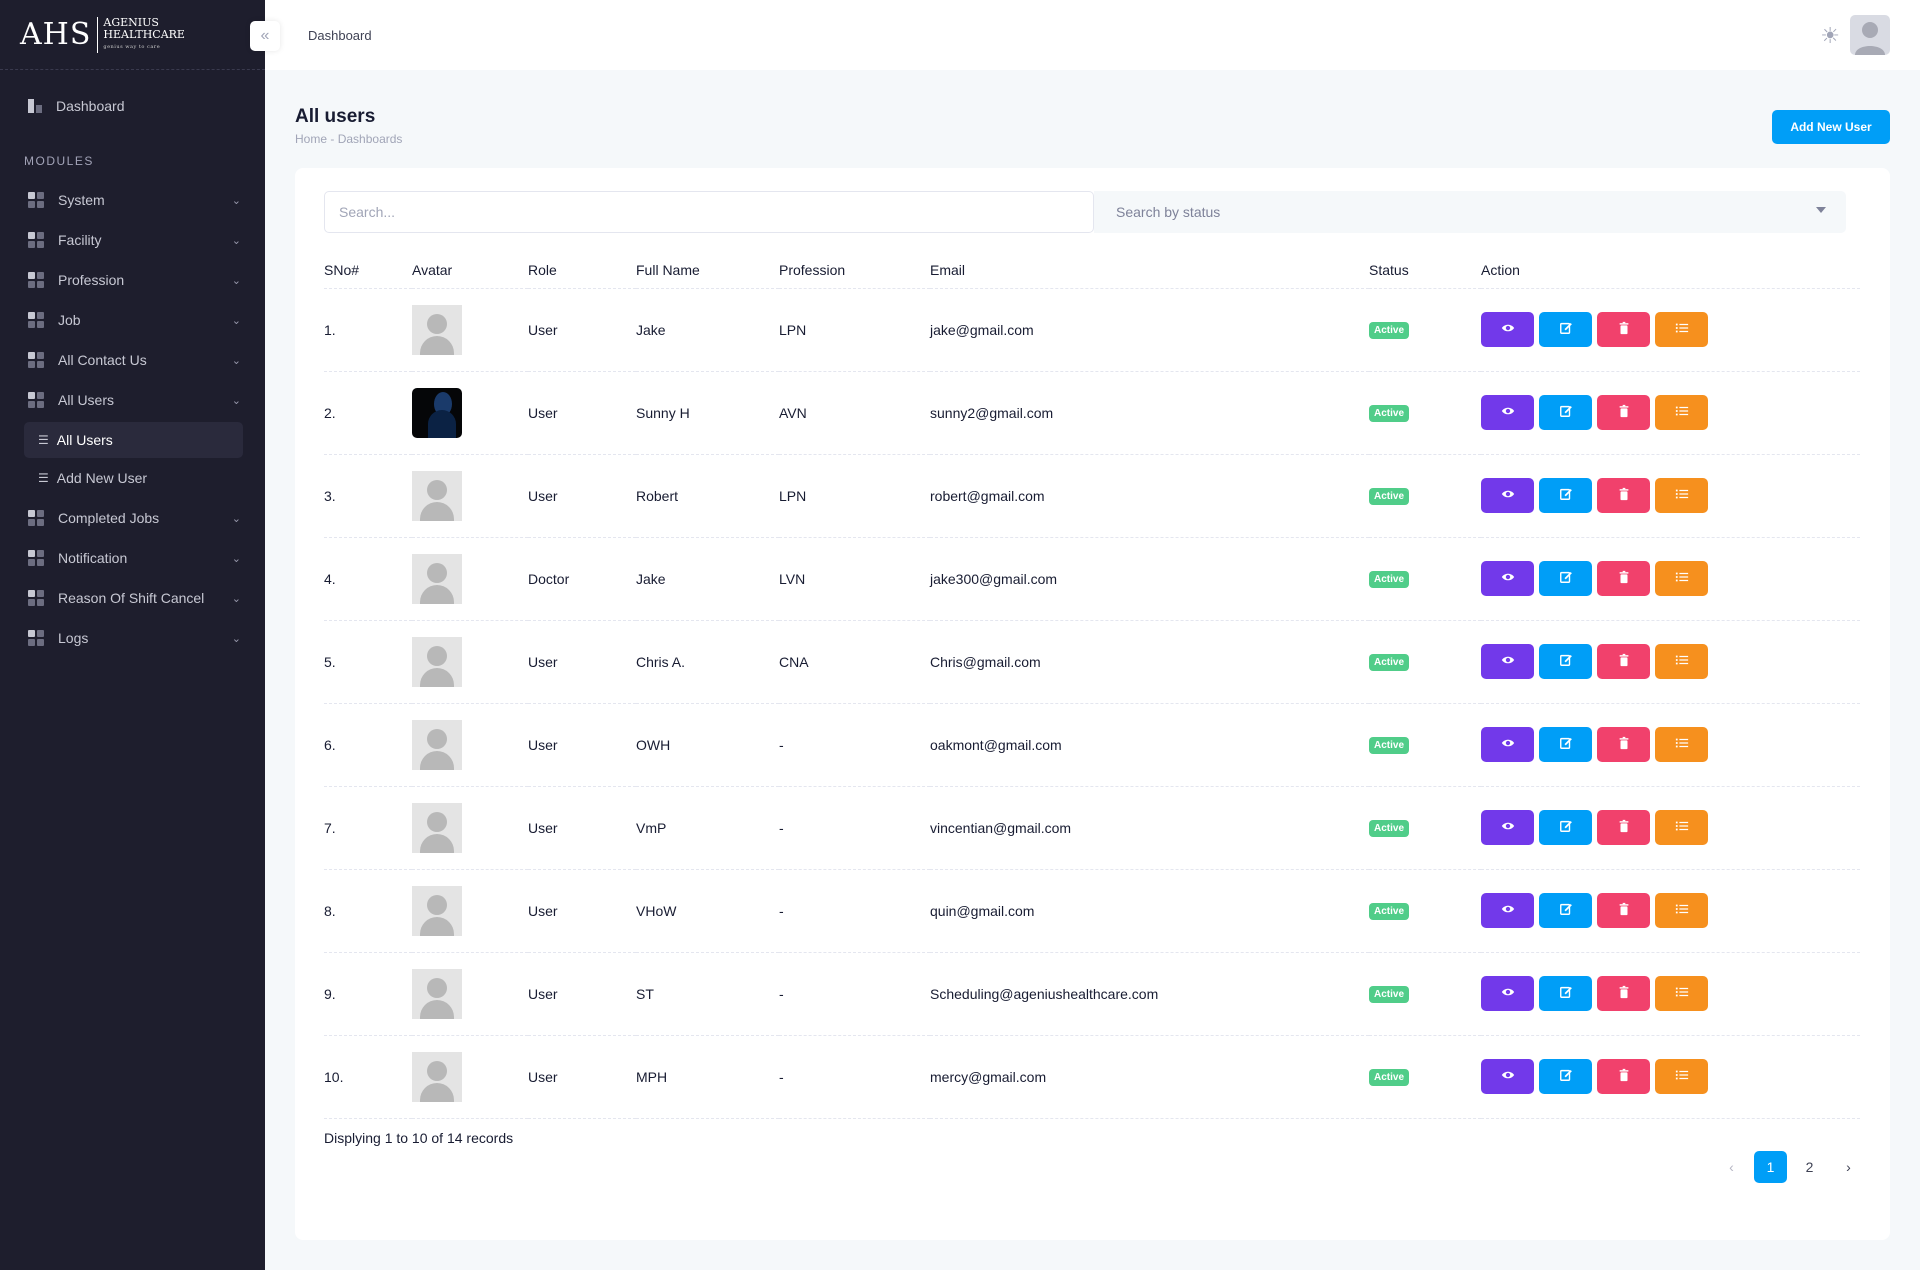 The height and width of the screenshot is (1270, 1920). Describe the element at coordinates (1831, 127) in the screenshot. I see `add-new-user-button: Add New User` at that location.